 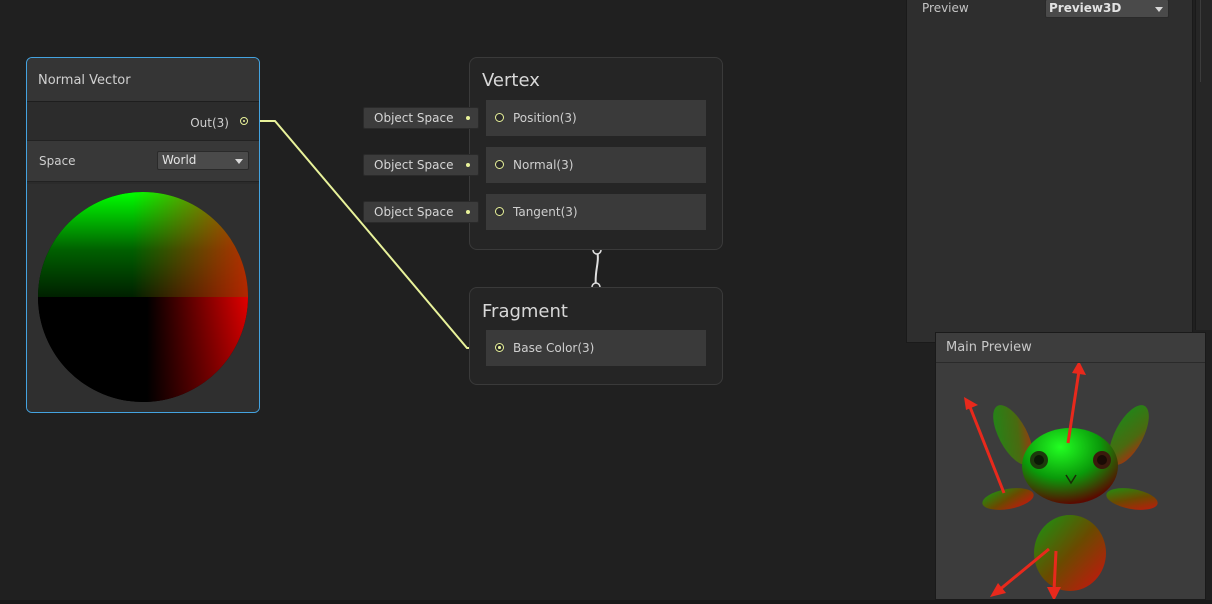 I want to click on object-space-pill-normal: Object Space, so click(x=421, y=165).